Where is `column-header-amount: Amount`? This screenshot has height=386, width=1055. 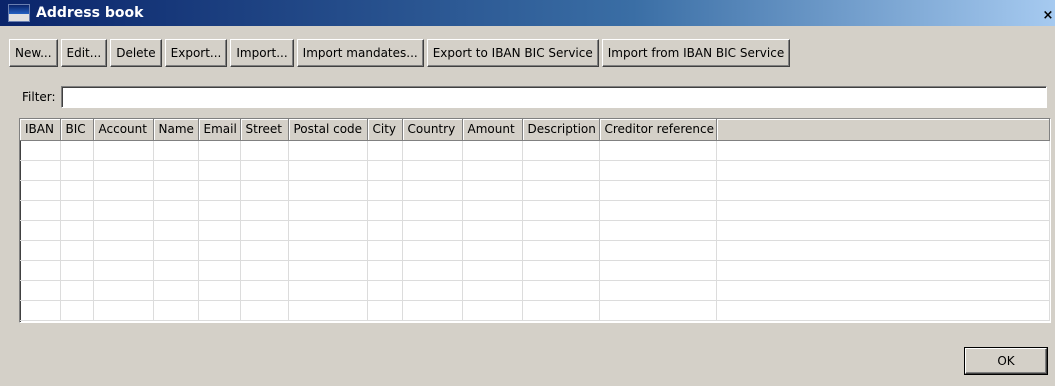 column-header-amount: Amount is located at coordinates (492, 130).